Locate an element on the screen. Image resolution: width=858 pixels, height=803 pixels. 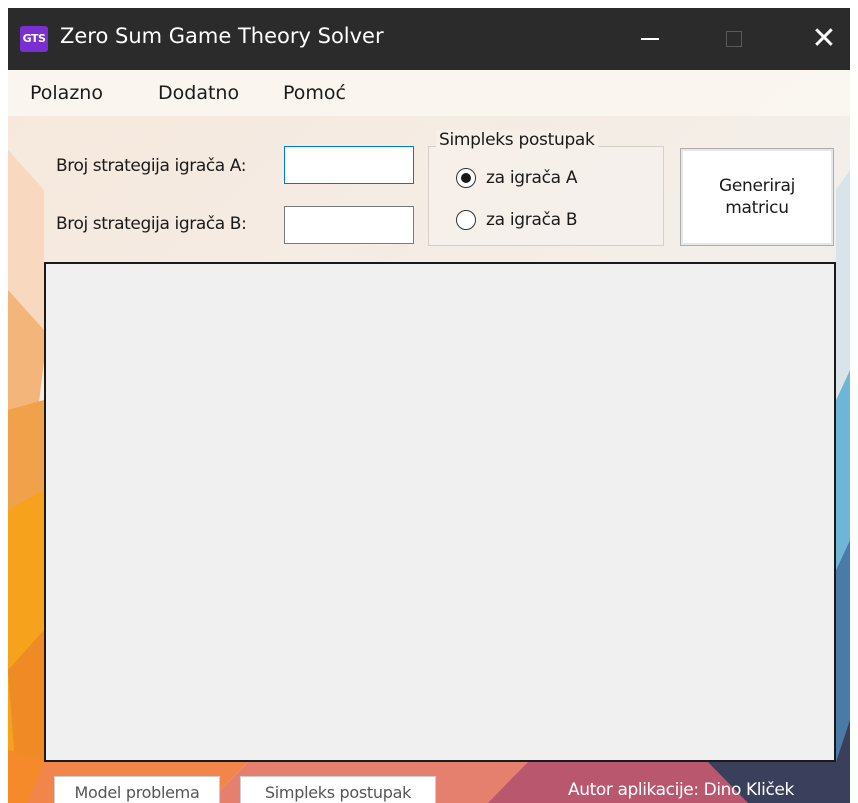
generate-matrix-button: Generiraj matricu is located at coordinates (757, 197).